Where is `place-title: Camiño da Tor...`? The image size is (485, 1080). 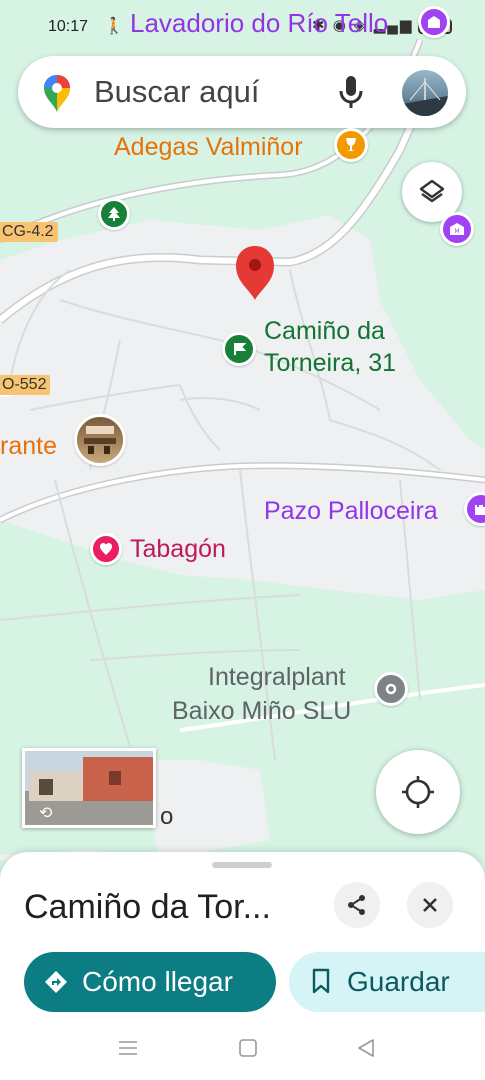 place-title: Camiño da Tor... is located at coordinates (147, 907).